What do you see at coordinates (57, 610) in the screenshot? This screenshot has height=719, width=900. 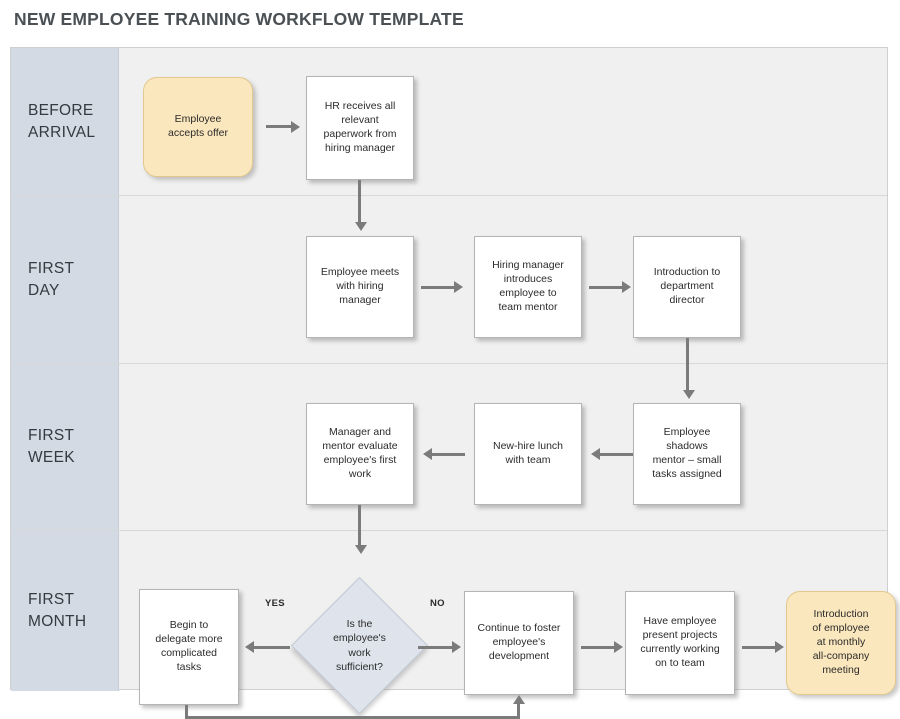 I see `swimlane-label: FIRST MONTH` at bounding box center [57, 610].